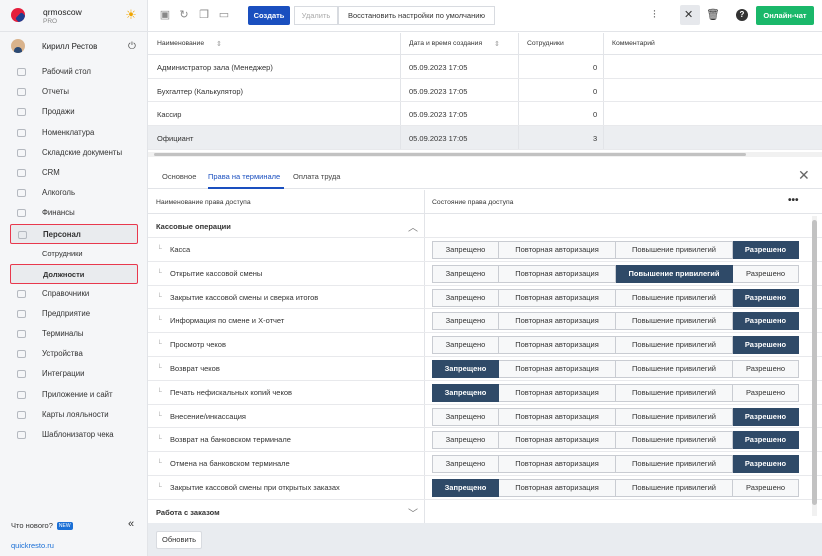  I want to click on trash-icon: 🗑, so click(713, 15).